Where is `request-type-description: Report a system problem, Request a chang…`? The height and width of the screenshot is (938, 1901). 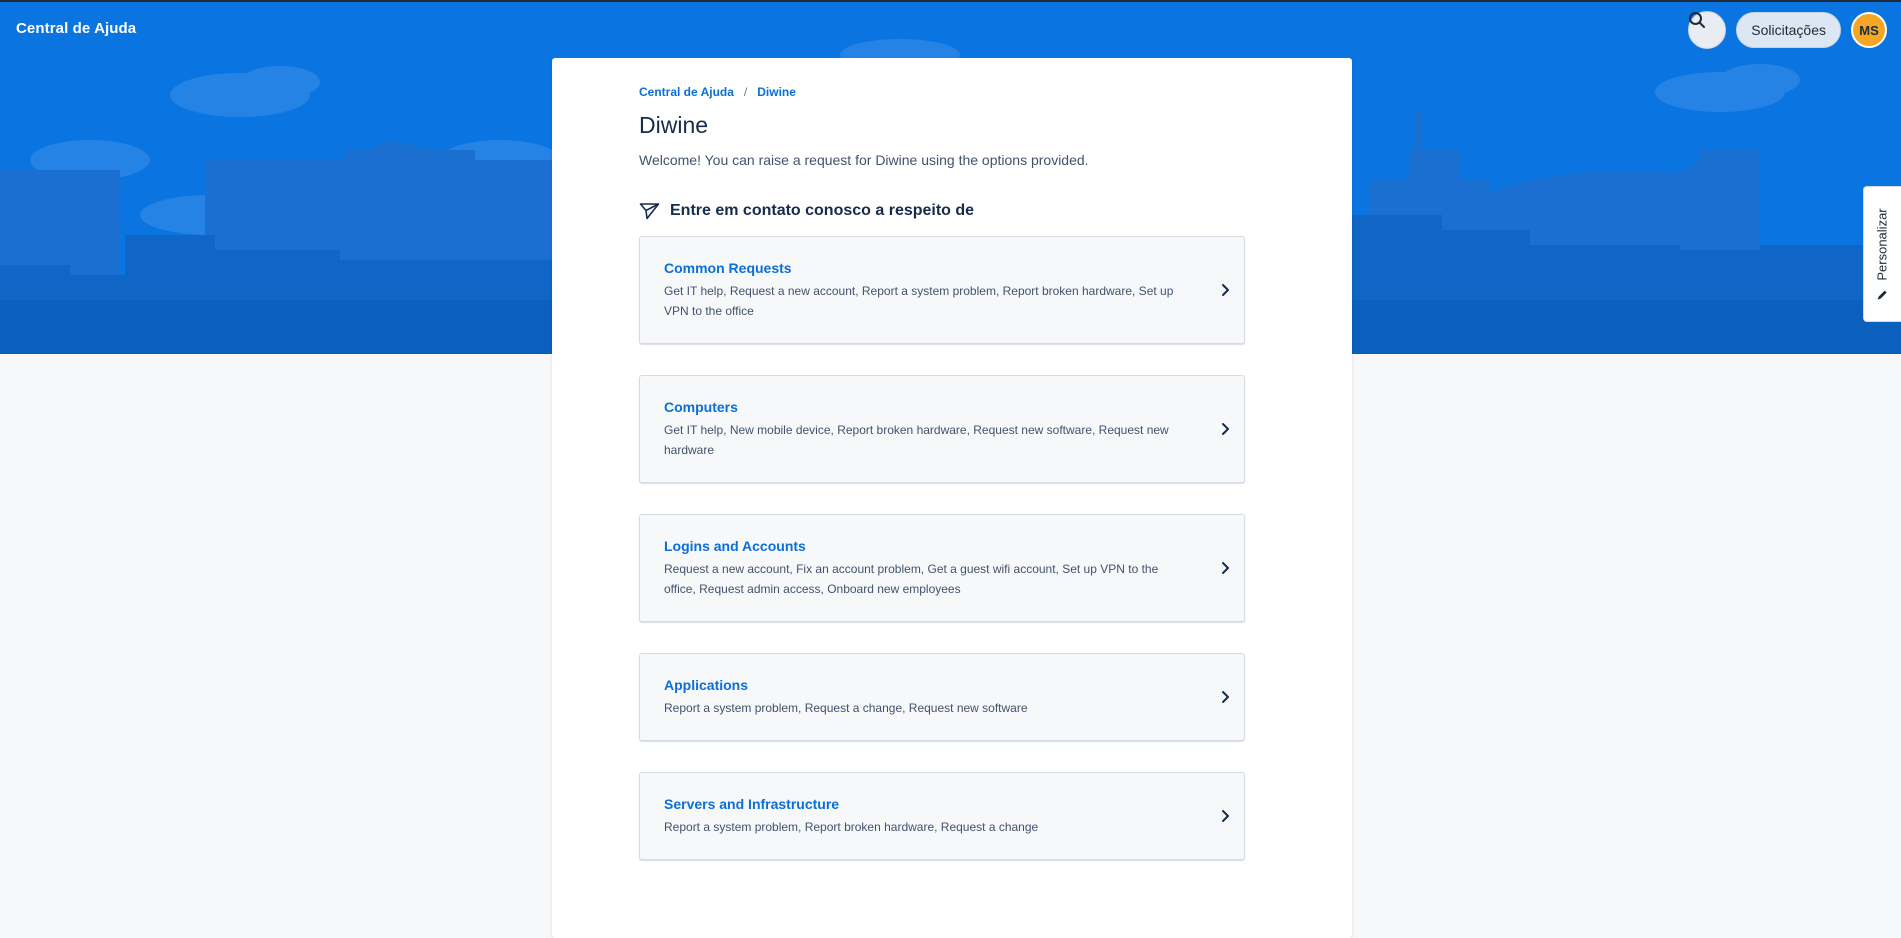
request-type-description: Report a system problem, Request a chang… is located at coordinates (846, 708).